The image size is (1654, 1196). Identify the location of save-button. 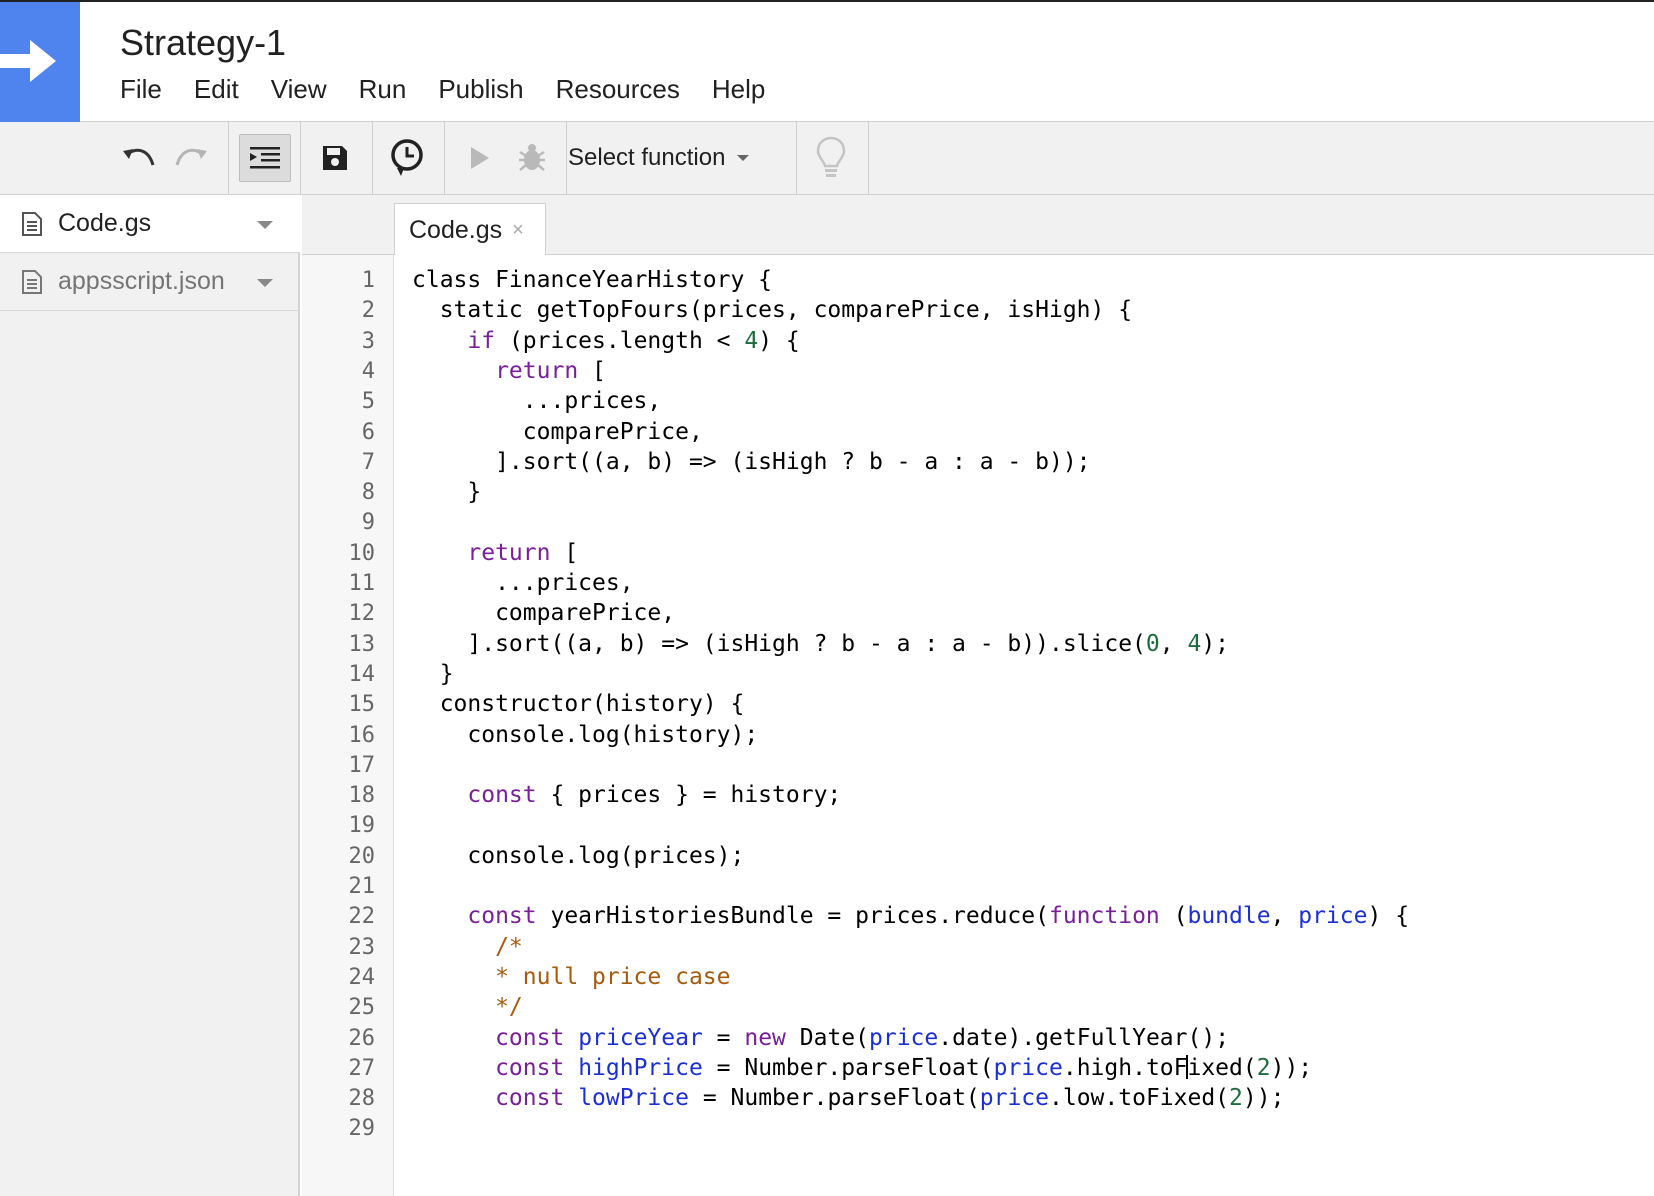
(335, 158).